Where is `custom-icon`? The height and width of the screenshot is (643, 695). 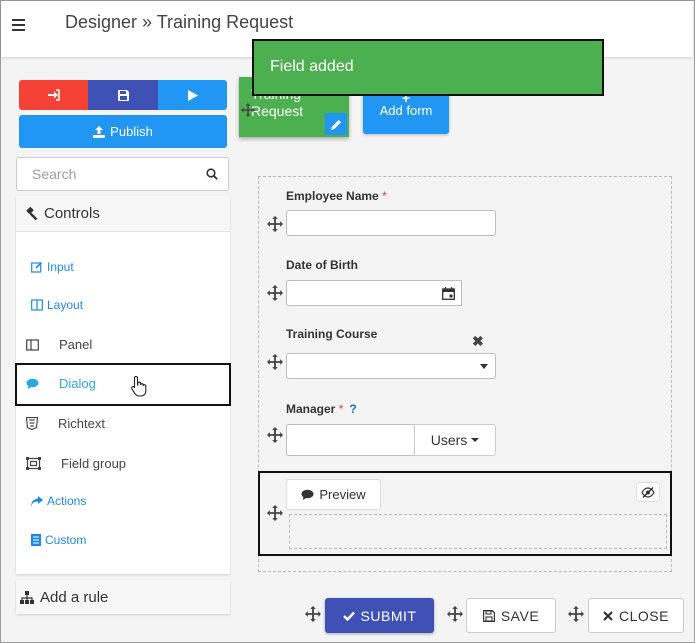
custom-icon is located at coordinates (36, 540).